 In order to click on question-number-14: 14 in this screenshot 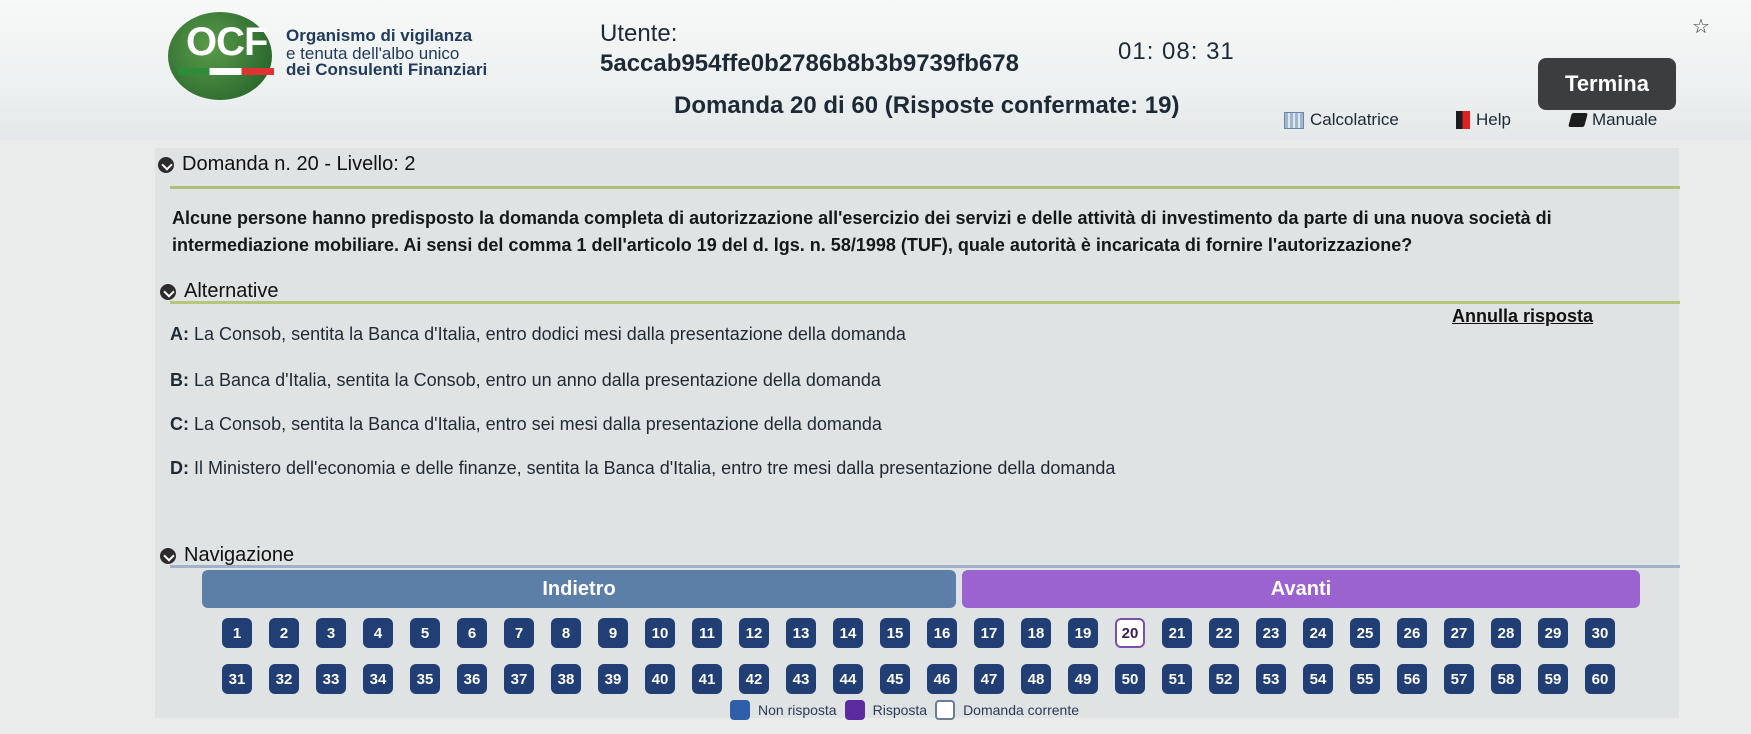, I will do `click(848, 633)`.